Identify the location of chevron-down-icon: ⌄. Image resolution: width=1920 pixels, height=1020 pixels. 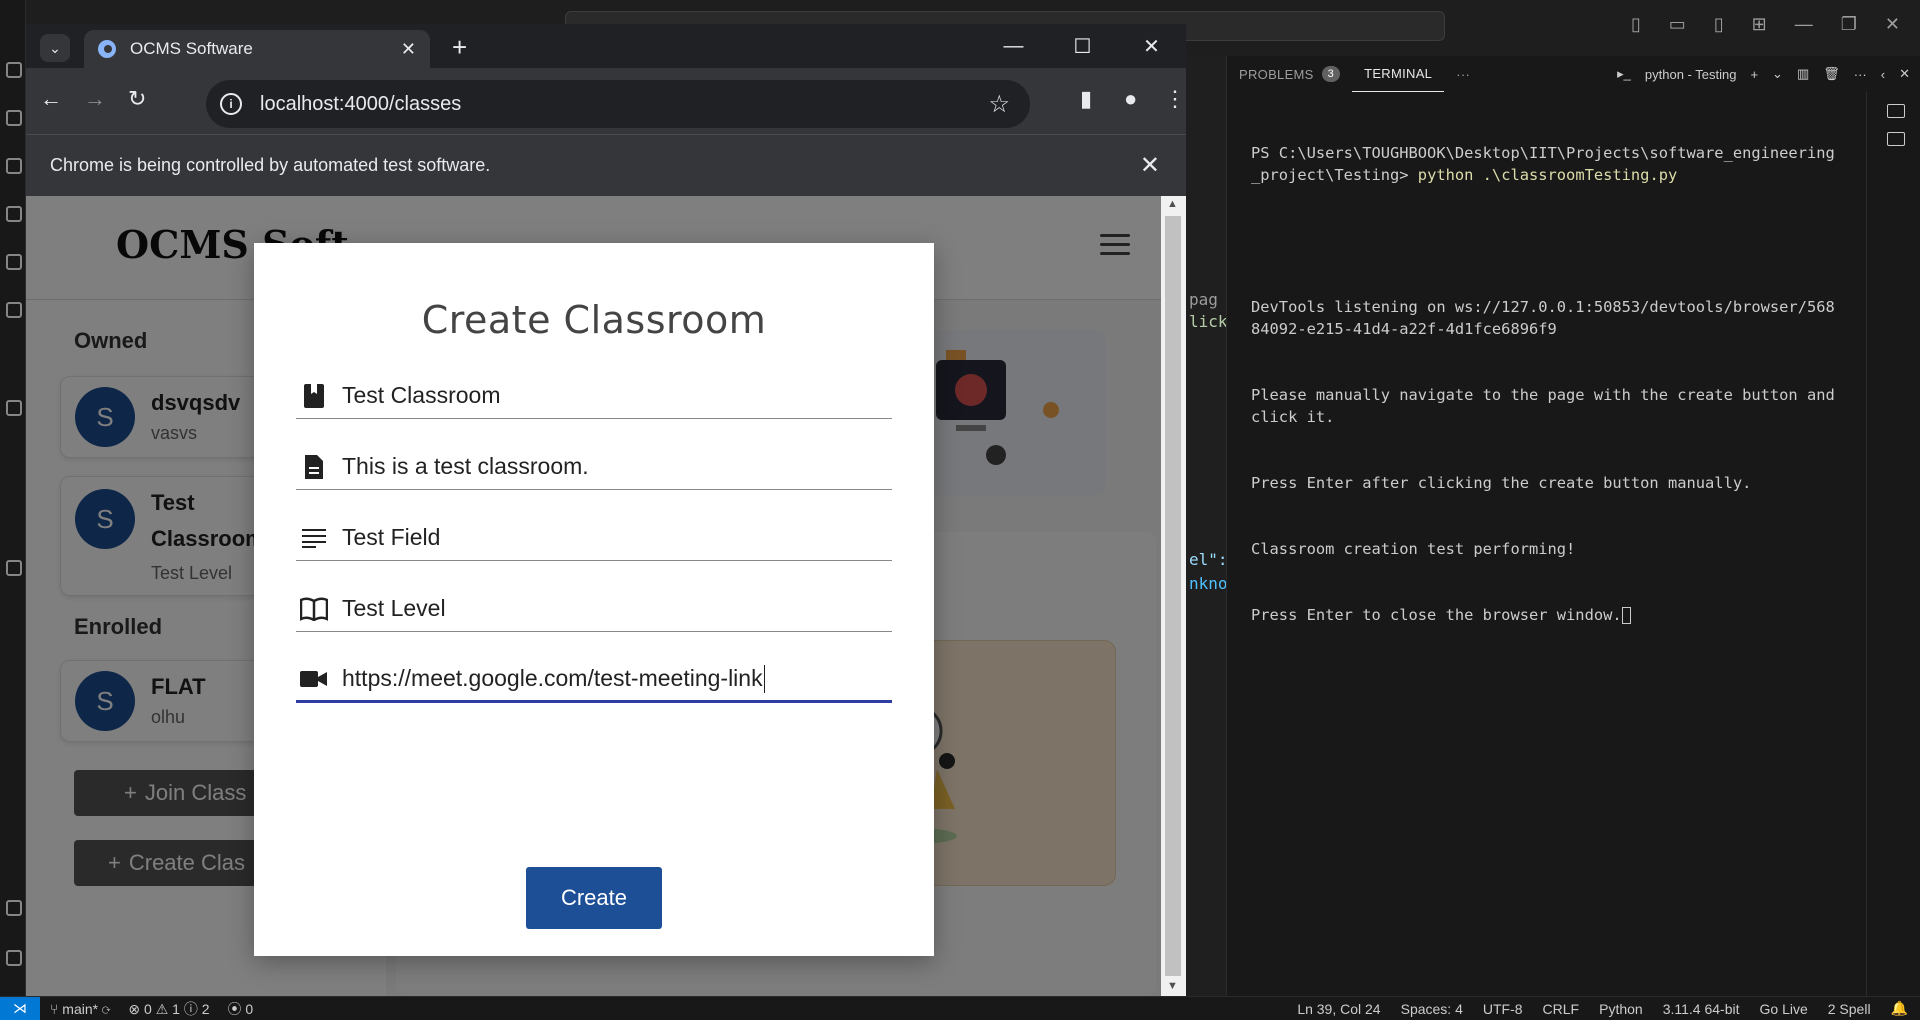
(1777, 74).